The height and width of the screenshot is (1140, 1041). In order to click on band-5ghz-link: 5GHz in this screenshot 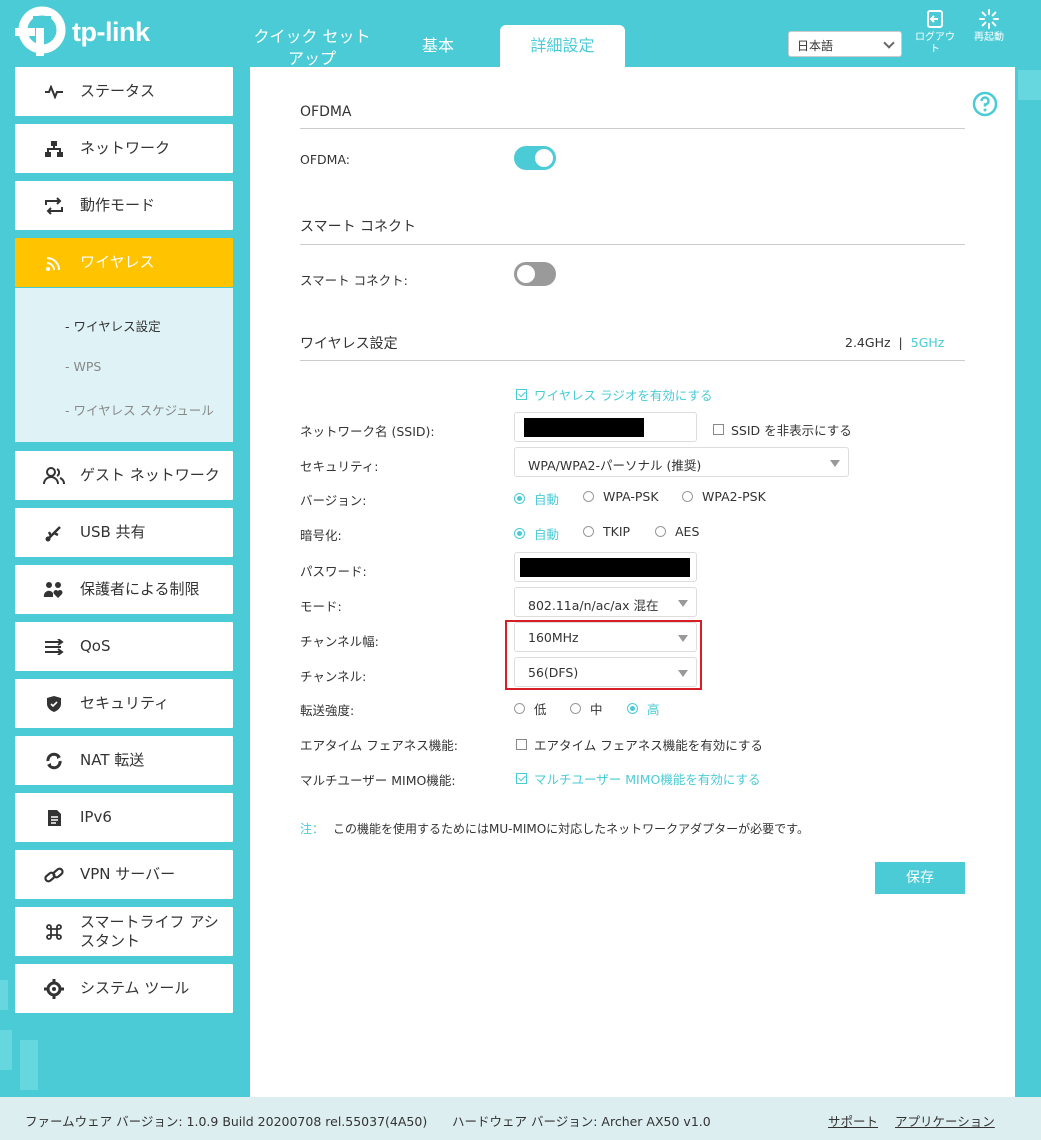, I will do `click(928, 342)`.